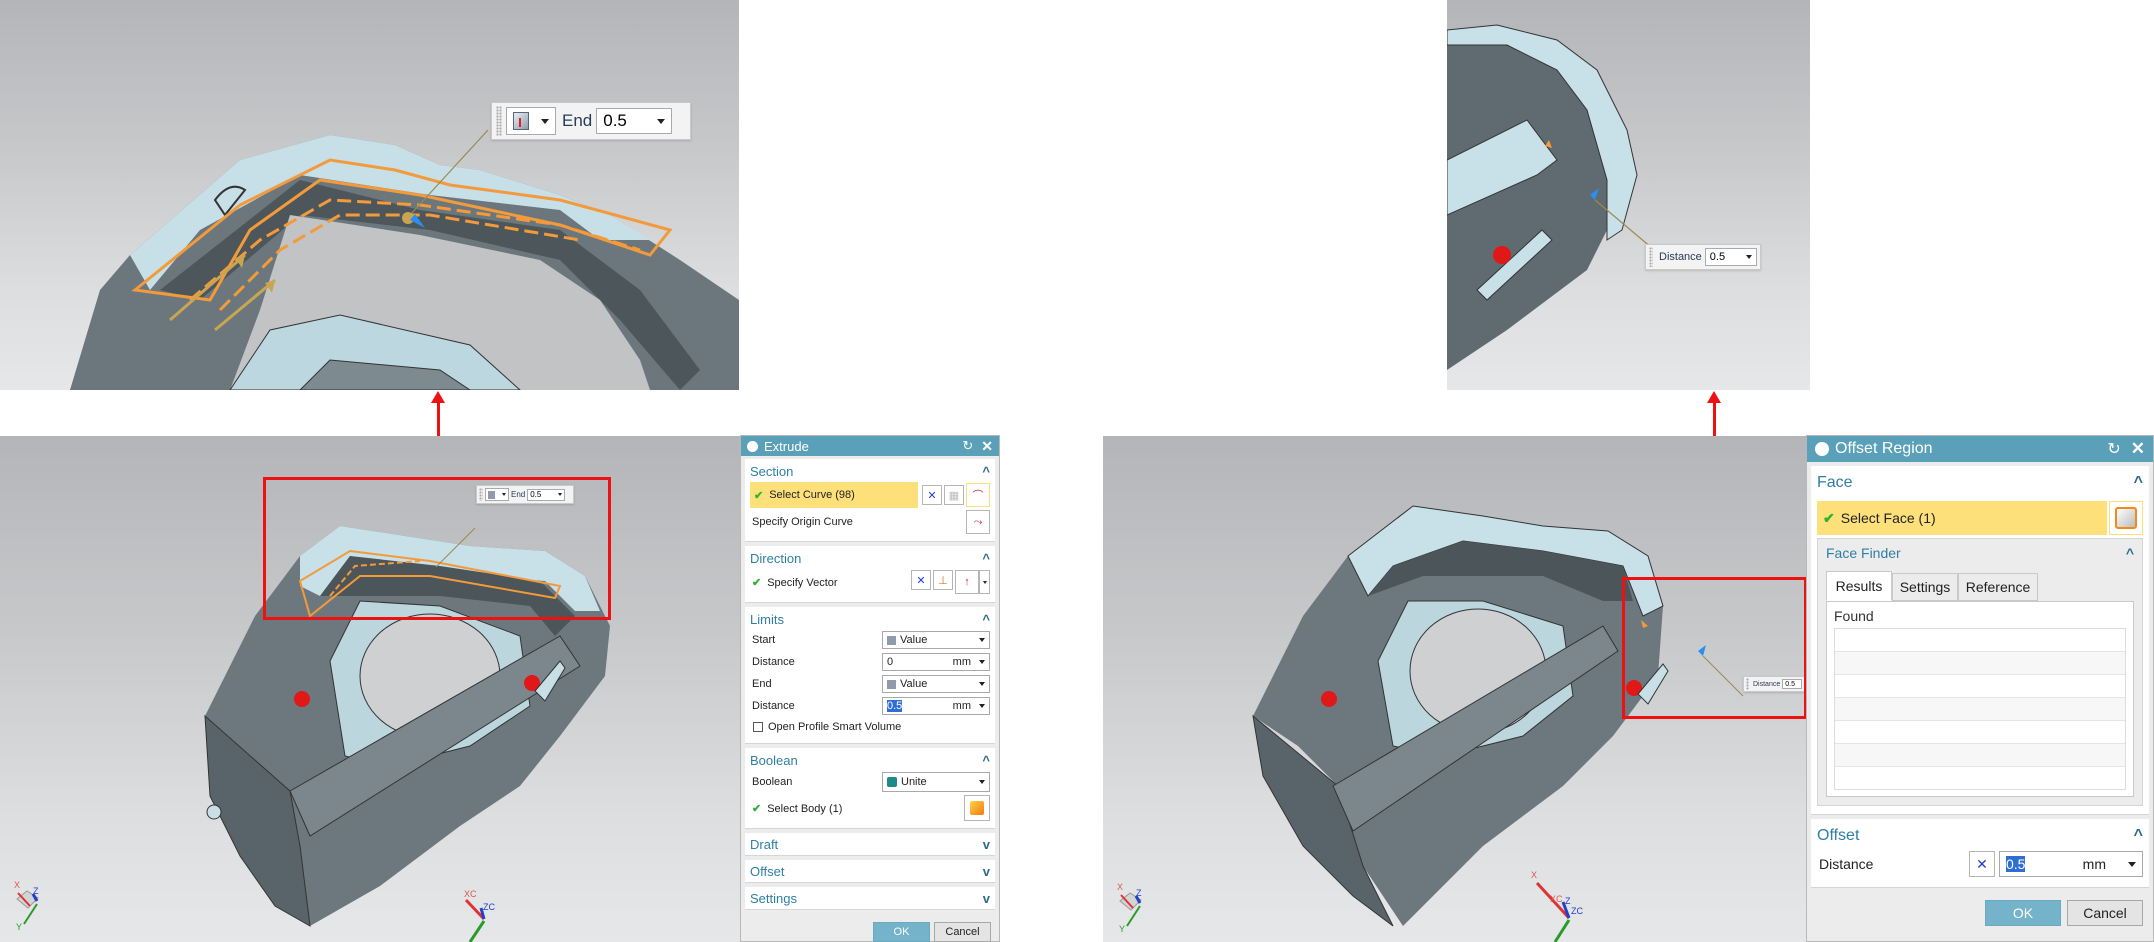 The width and height of the screenshot is (2154, 942). Describe the element at coordinates (870, 619) in the screenshot. I see `limits-header: Limits ^` at that location.